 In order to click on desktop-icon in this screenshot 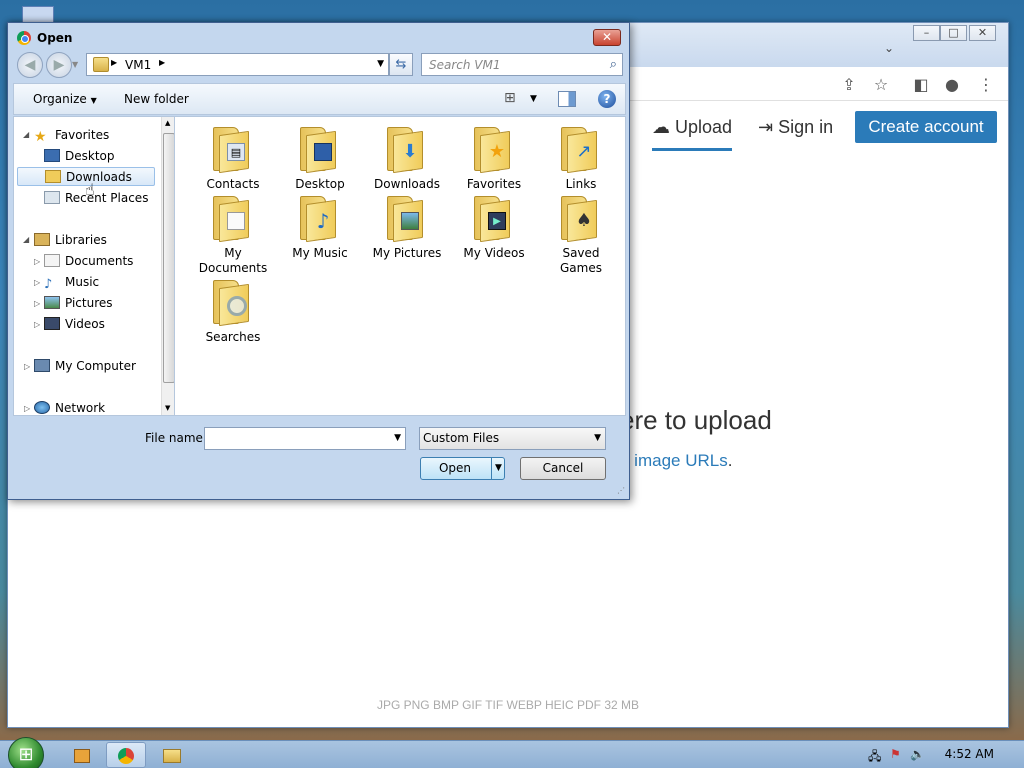, I will do `click(52, 155)`.